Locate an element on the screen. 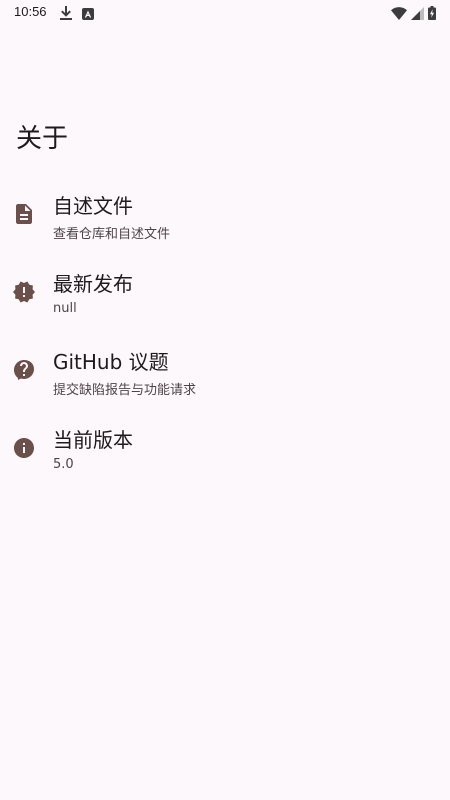 This screenshot has height=800, width=450. item-subtitle: 5.0 is located at coordinates (63, 464).